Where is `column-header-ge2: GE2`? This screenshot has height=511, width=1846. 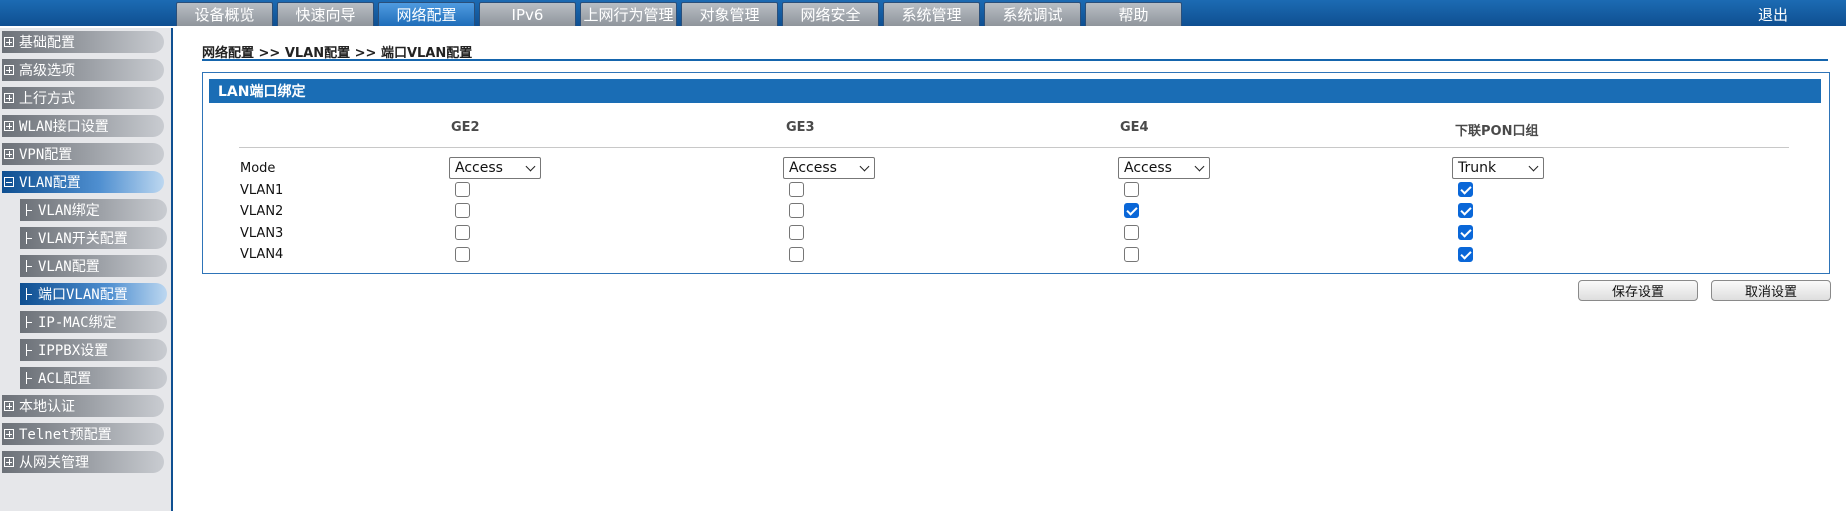
column-header-ge2: GE2 is located at coordinates (465, 127).